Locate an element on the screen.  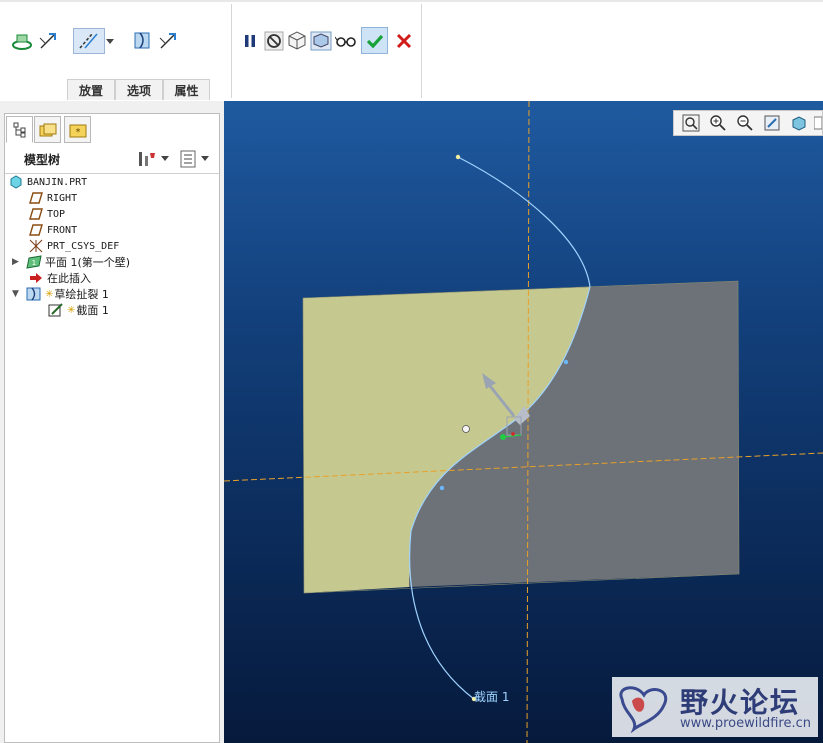
pause-icon is located at coordinates (250, 41).